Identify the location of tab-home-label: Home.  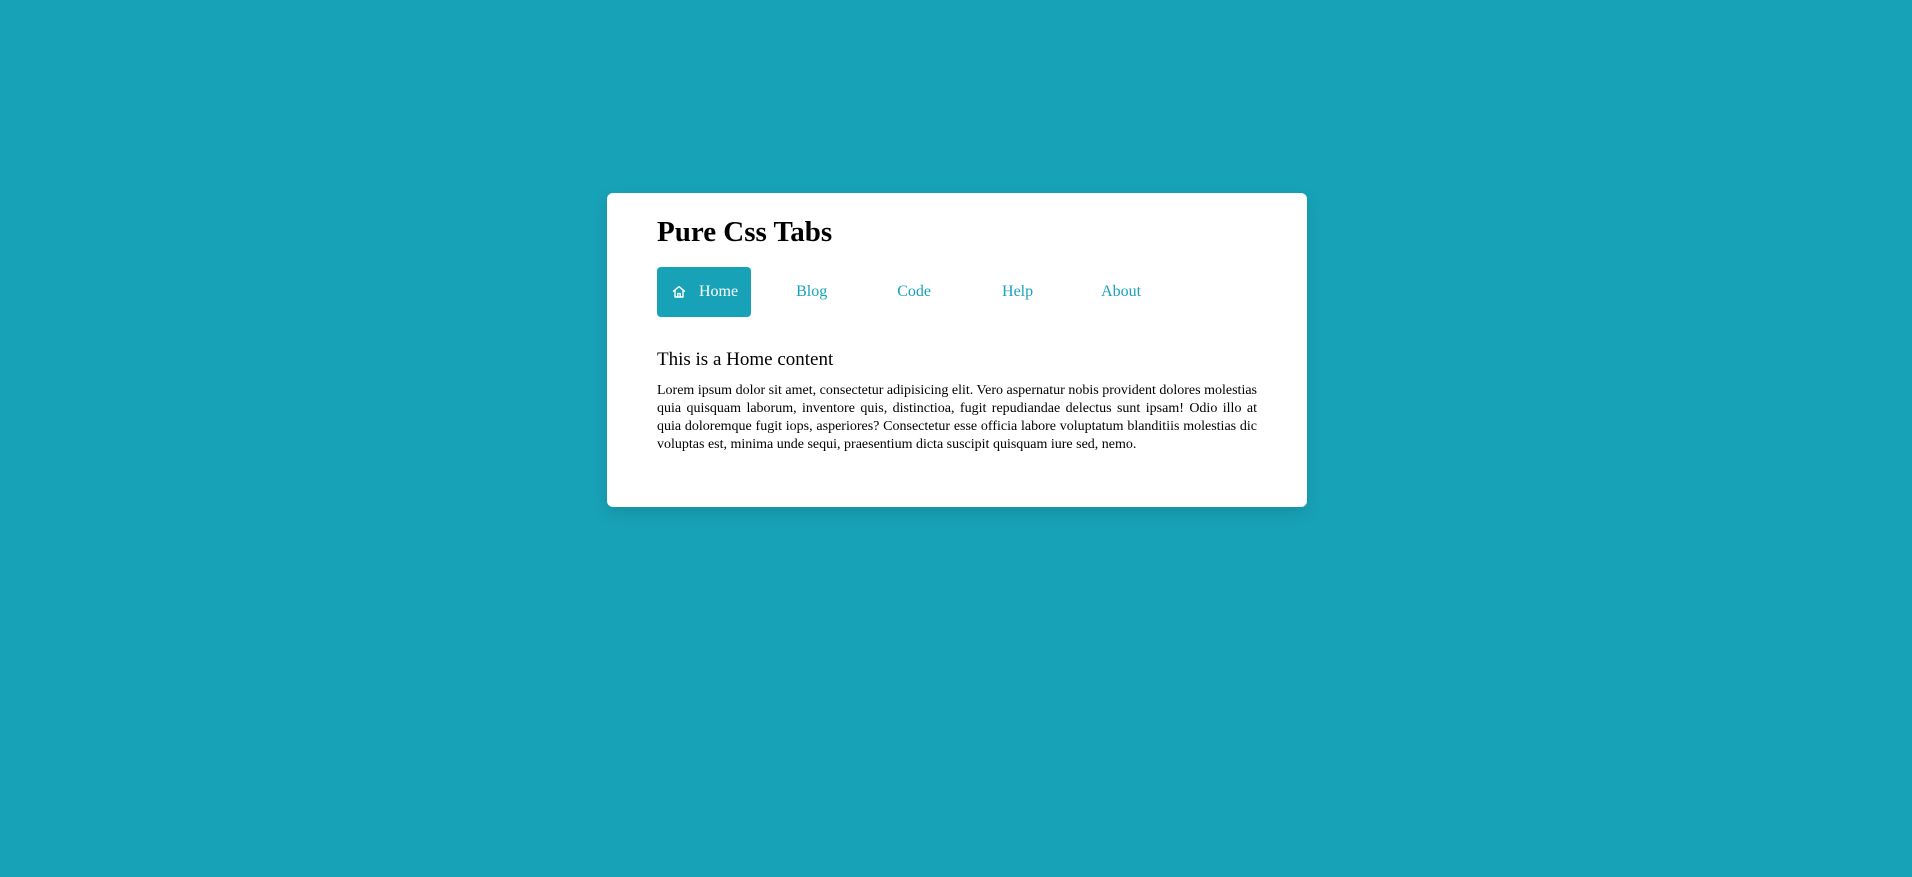
(719, 291).